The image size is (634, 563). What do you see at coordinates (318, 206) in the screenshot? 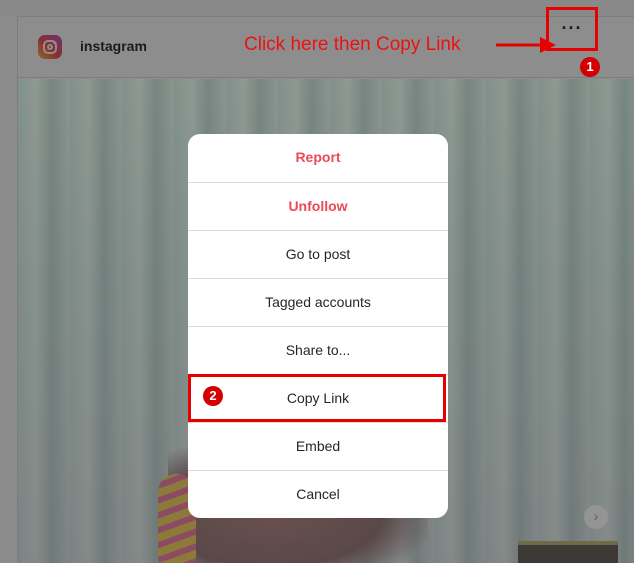
I see `menu-item-unfollow: Unfollow` at bounding box center [318, 206].